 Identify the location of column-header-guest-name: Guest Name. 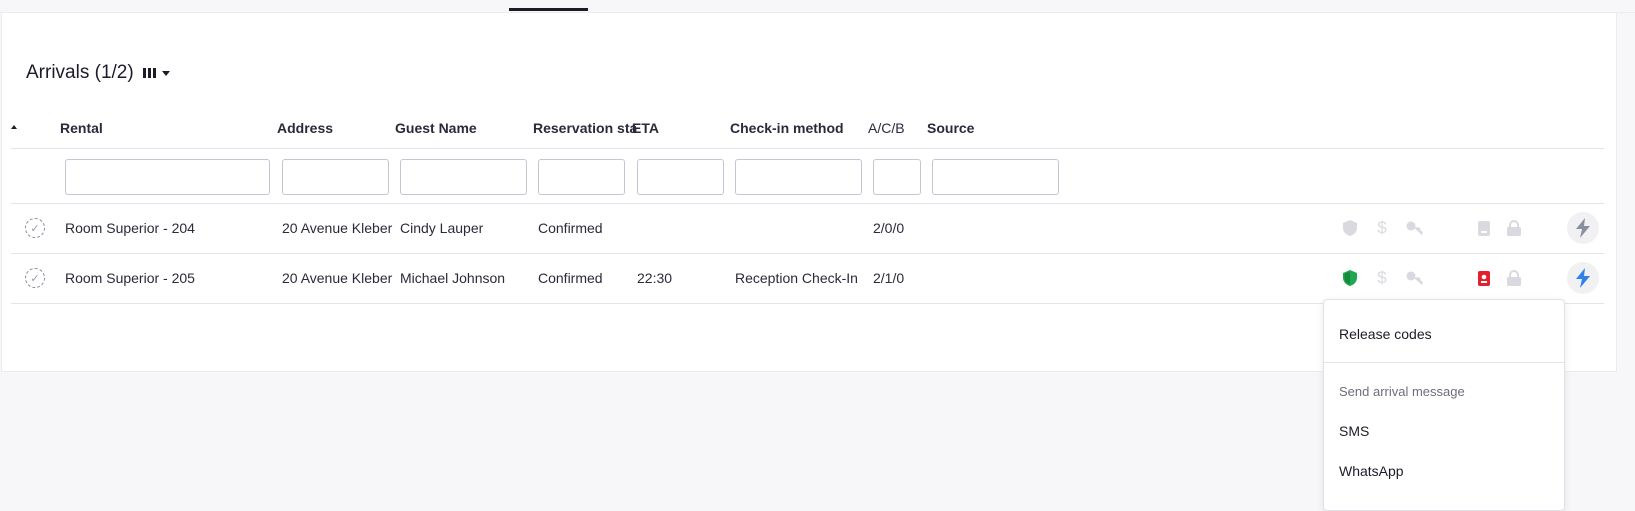
(436, 128).